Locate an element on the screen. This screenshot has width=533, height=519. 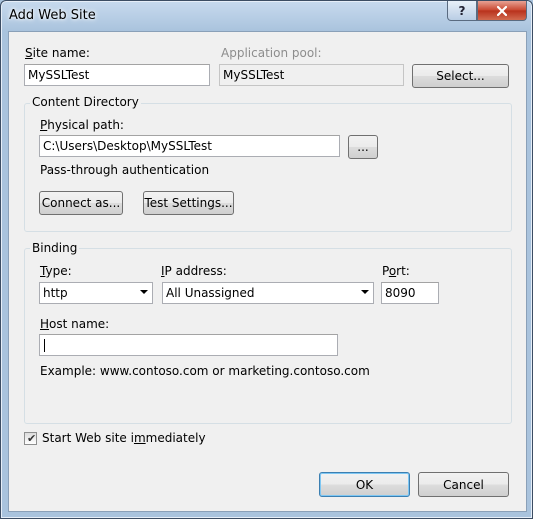
passthrough-auth-label: Pass-through authentication is located at coordinates (125, 170).